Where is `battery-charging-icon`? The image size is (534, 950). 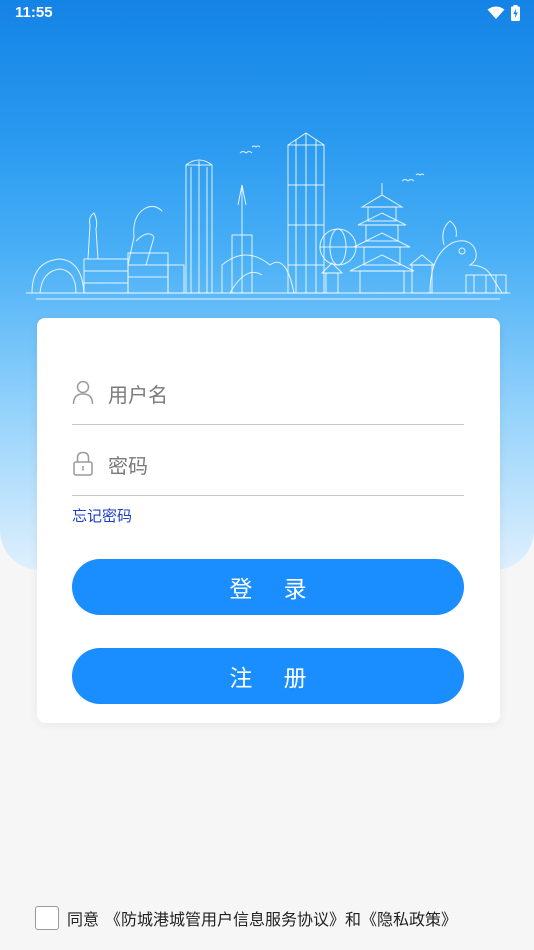 battery-charging-icon is located at coordinates (515, 13).